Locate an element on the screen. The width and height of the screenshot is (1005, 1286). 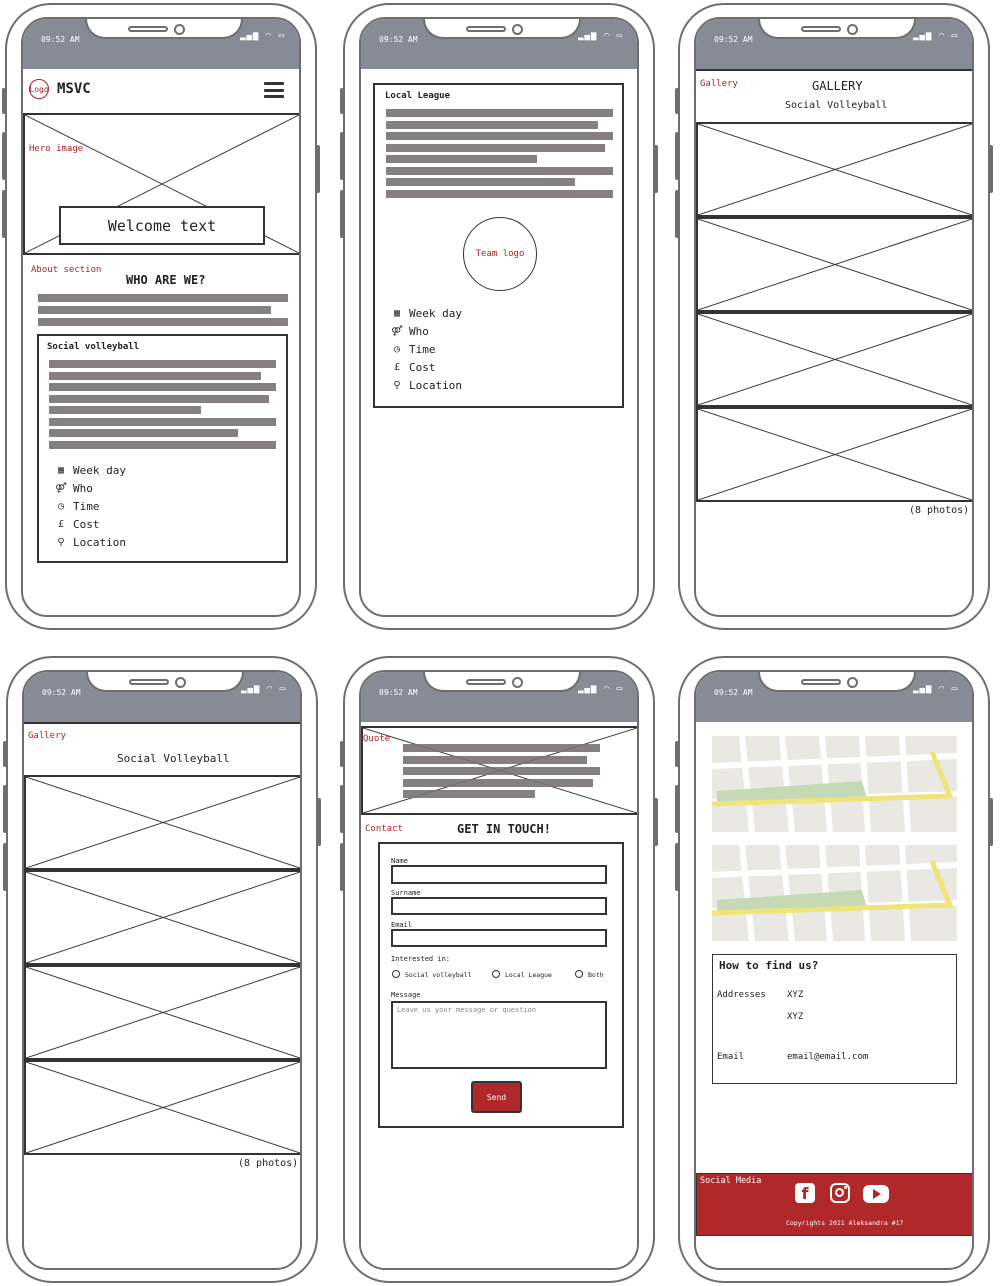
logo-circle: Logo is located at coordinates (39, 89).